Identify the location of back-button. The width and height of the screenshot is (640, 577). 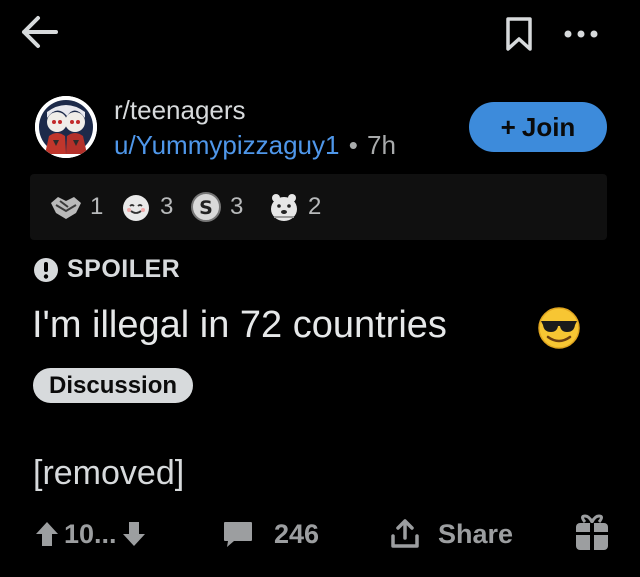
(40, 32).